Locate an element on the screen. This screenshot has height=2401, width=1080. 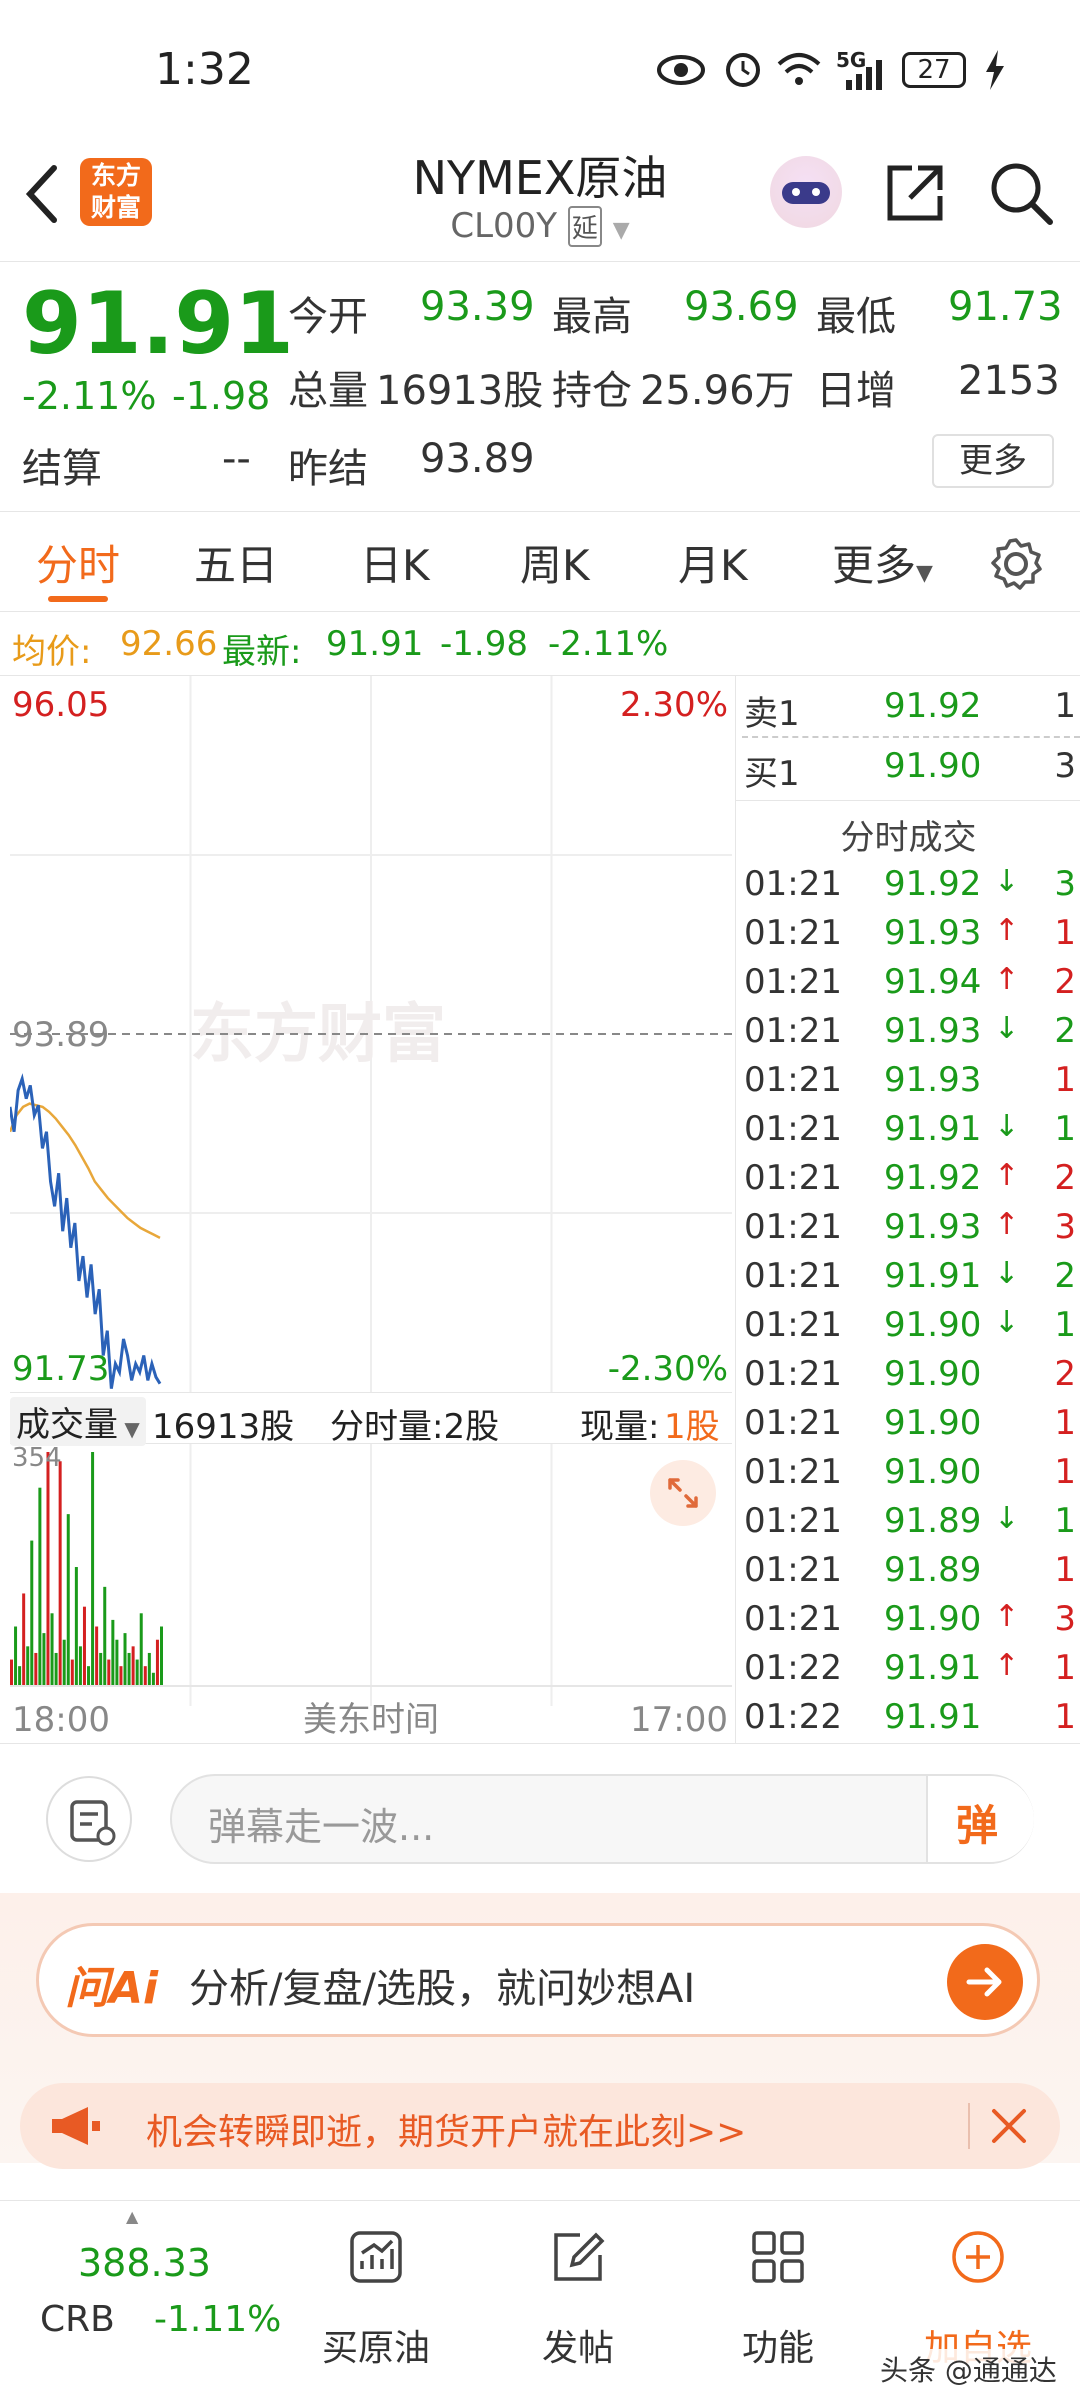
settle-label: 结算 is located at coordinates (62, 469).